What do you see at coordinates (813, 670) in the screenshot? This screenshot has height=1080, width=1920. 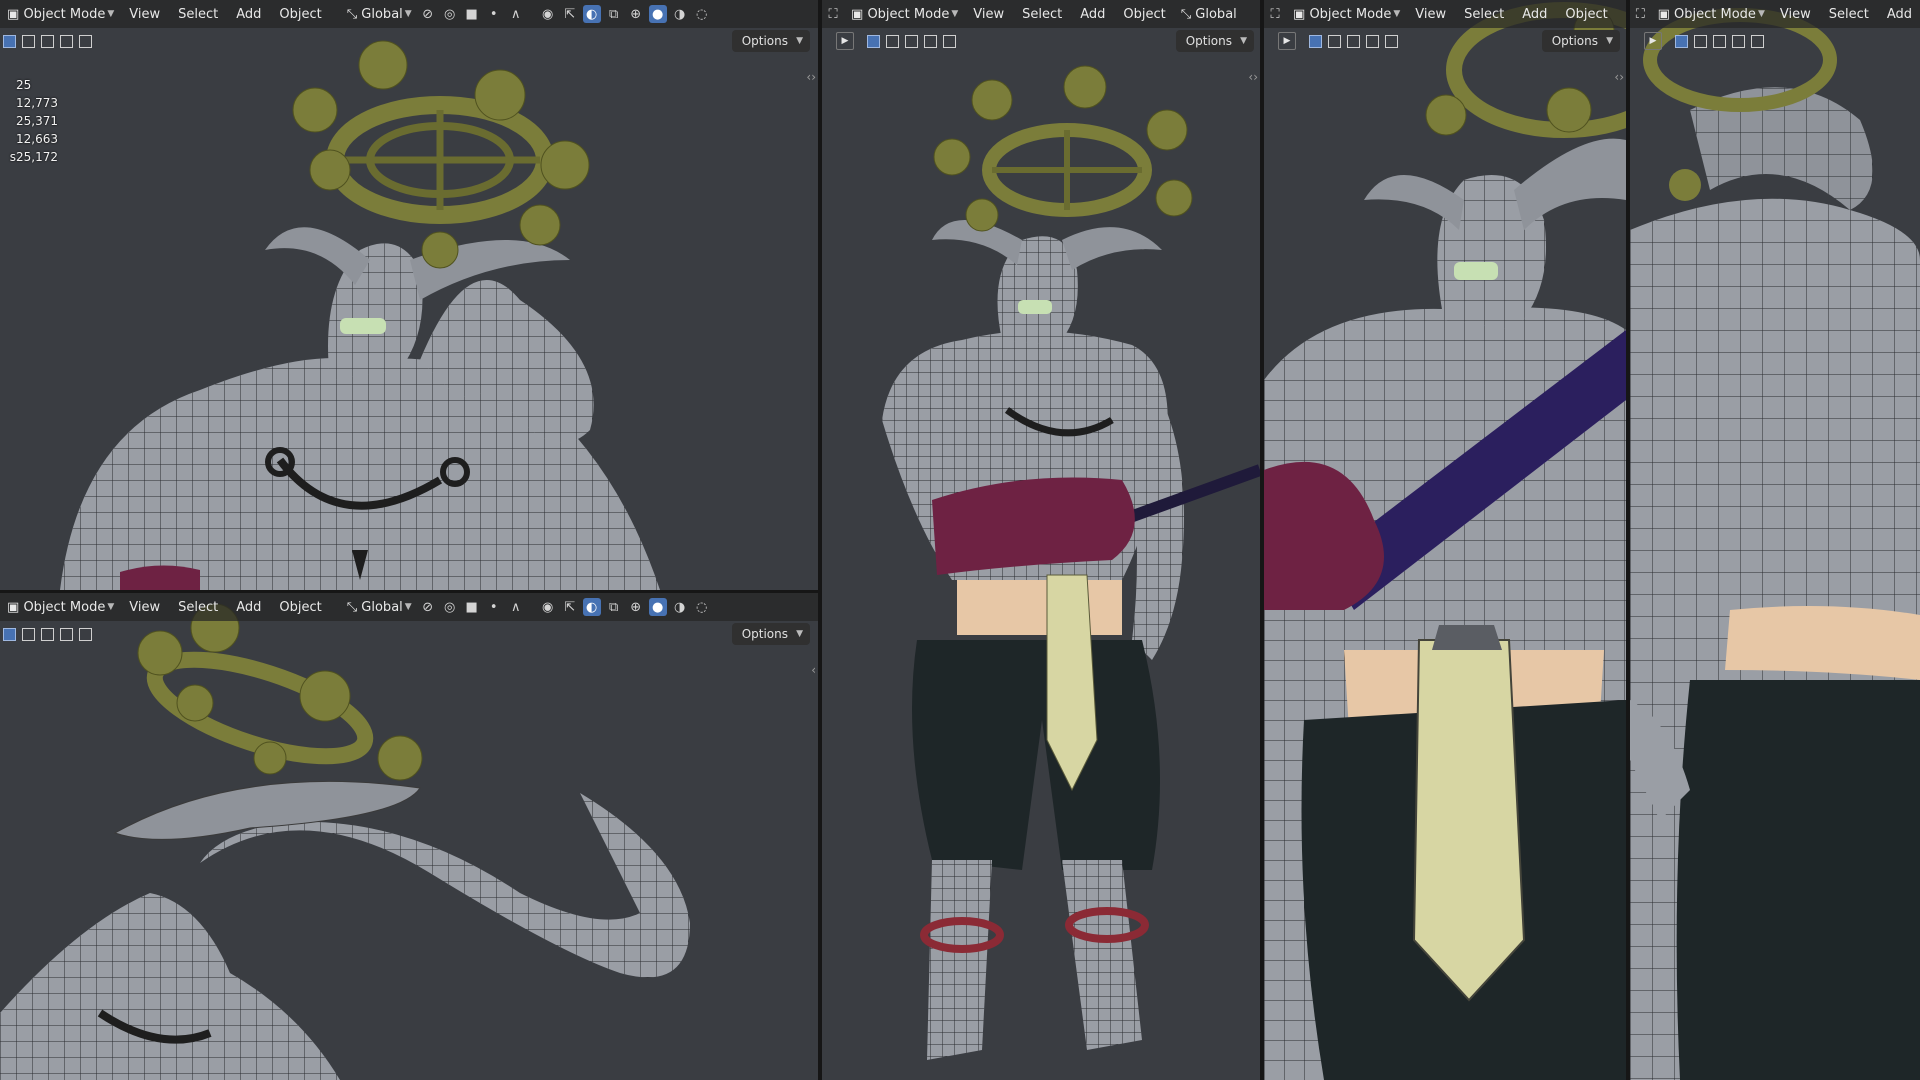 I see `collapse-arrow-icon: ‹` at bounding box center [813, 670].